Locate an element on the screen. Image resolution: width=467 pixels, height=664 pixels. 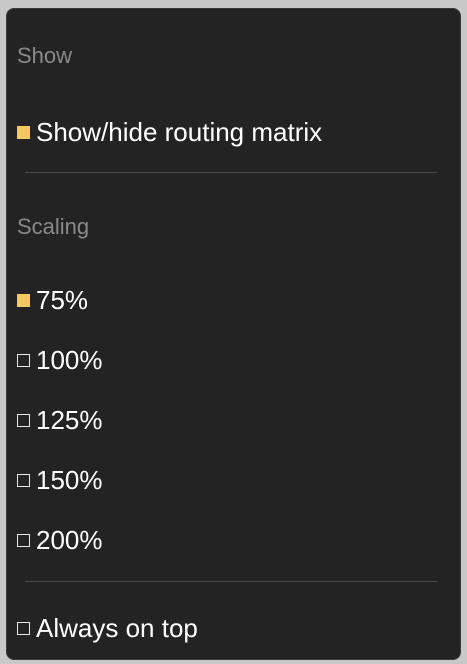
section-header-scaling: Scaling is located at coordinates (53, 226).